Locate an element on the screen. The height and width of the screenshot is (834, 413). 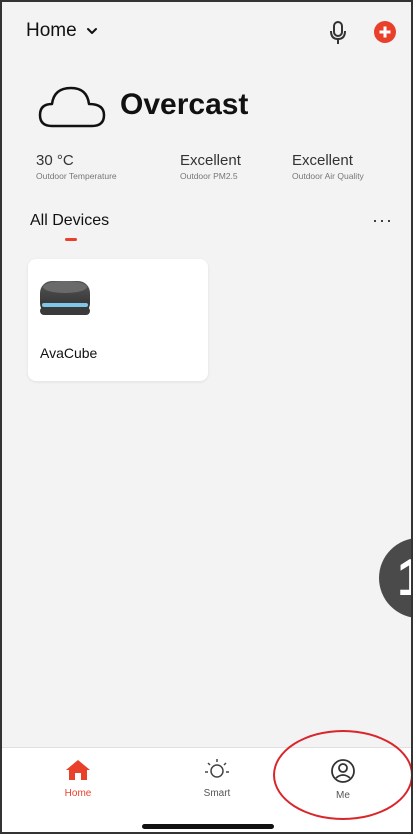
nav-item-smart: Smart is located at coordinates (217, 778).